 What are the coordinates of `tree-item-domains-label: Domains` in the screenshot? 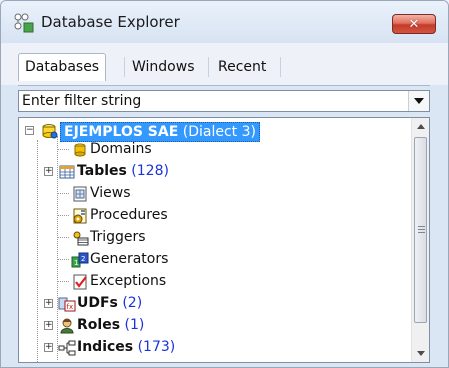 It's located at (121, 149).